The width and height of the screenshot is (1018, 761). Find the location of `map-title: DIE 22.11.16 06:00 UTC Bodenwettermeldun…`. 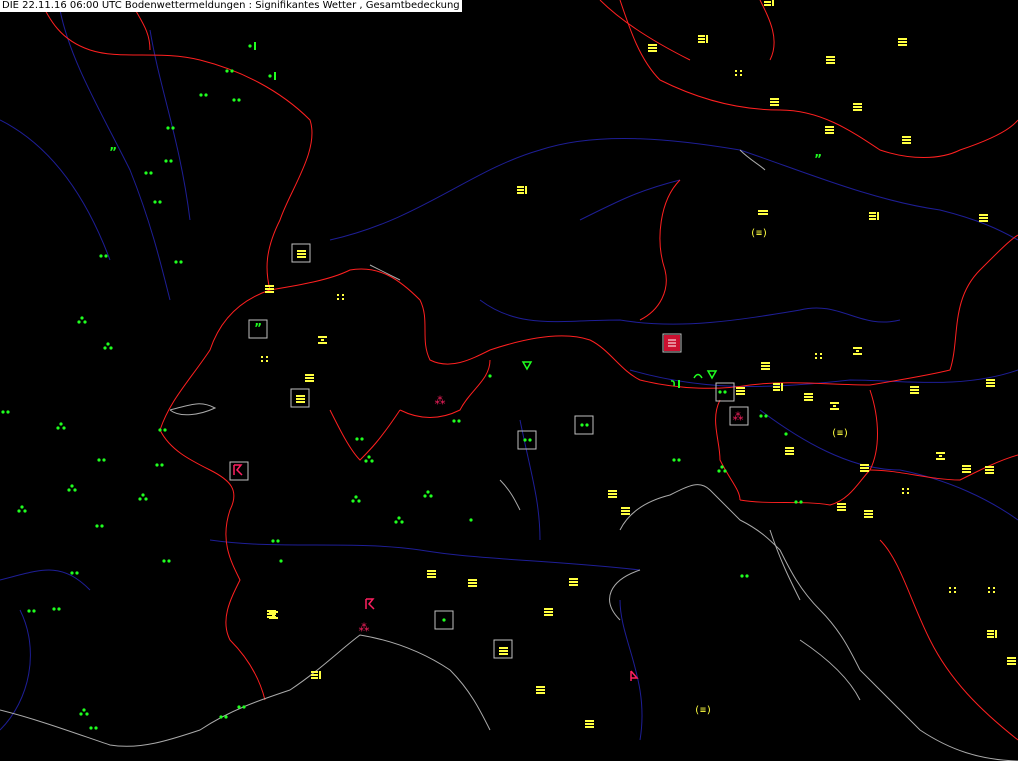

map-title: DIE 22.11.16 06:00 UTC Bodenwettermeldun… is located at coordinates (231, 6).